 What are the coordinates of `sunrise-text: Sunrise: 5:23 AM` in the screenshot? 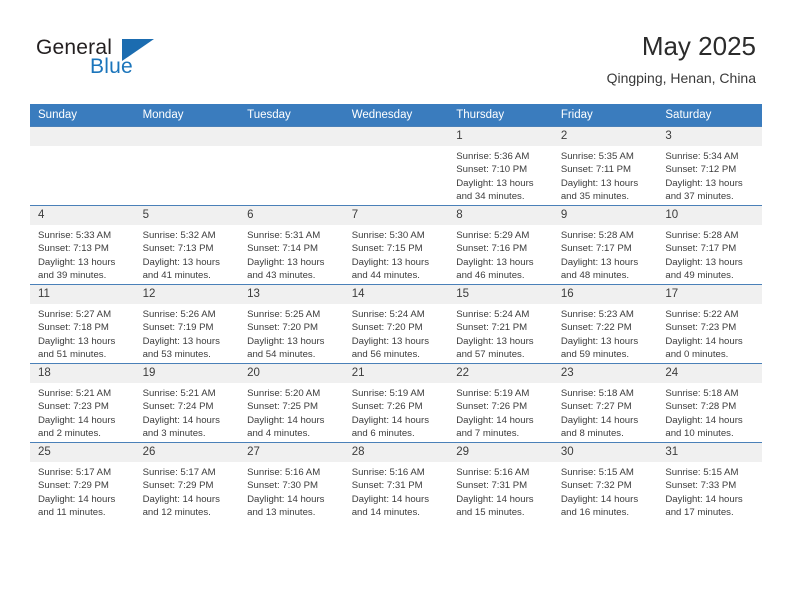 It's located at (597, 314).